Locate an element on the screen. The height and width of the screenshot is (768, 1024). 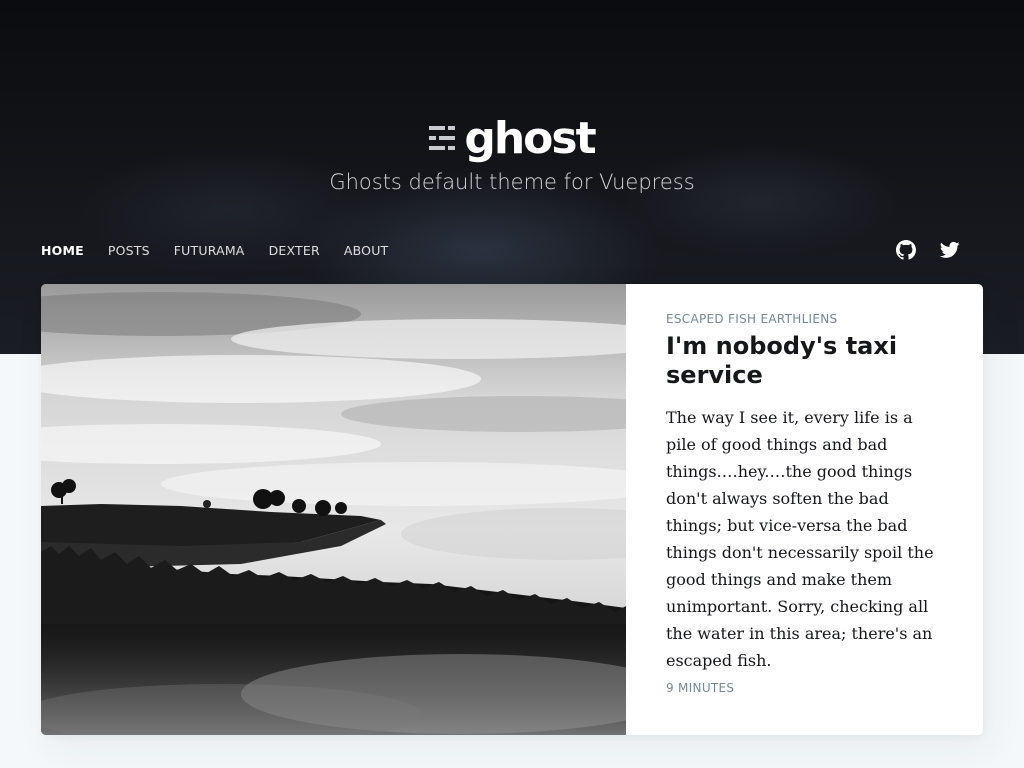
github-icon is located at coordinates (906, 250).